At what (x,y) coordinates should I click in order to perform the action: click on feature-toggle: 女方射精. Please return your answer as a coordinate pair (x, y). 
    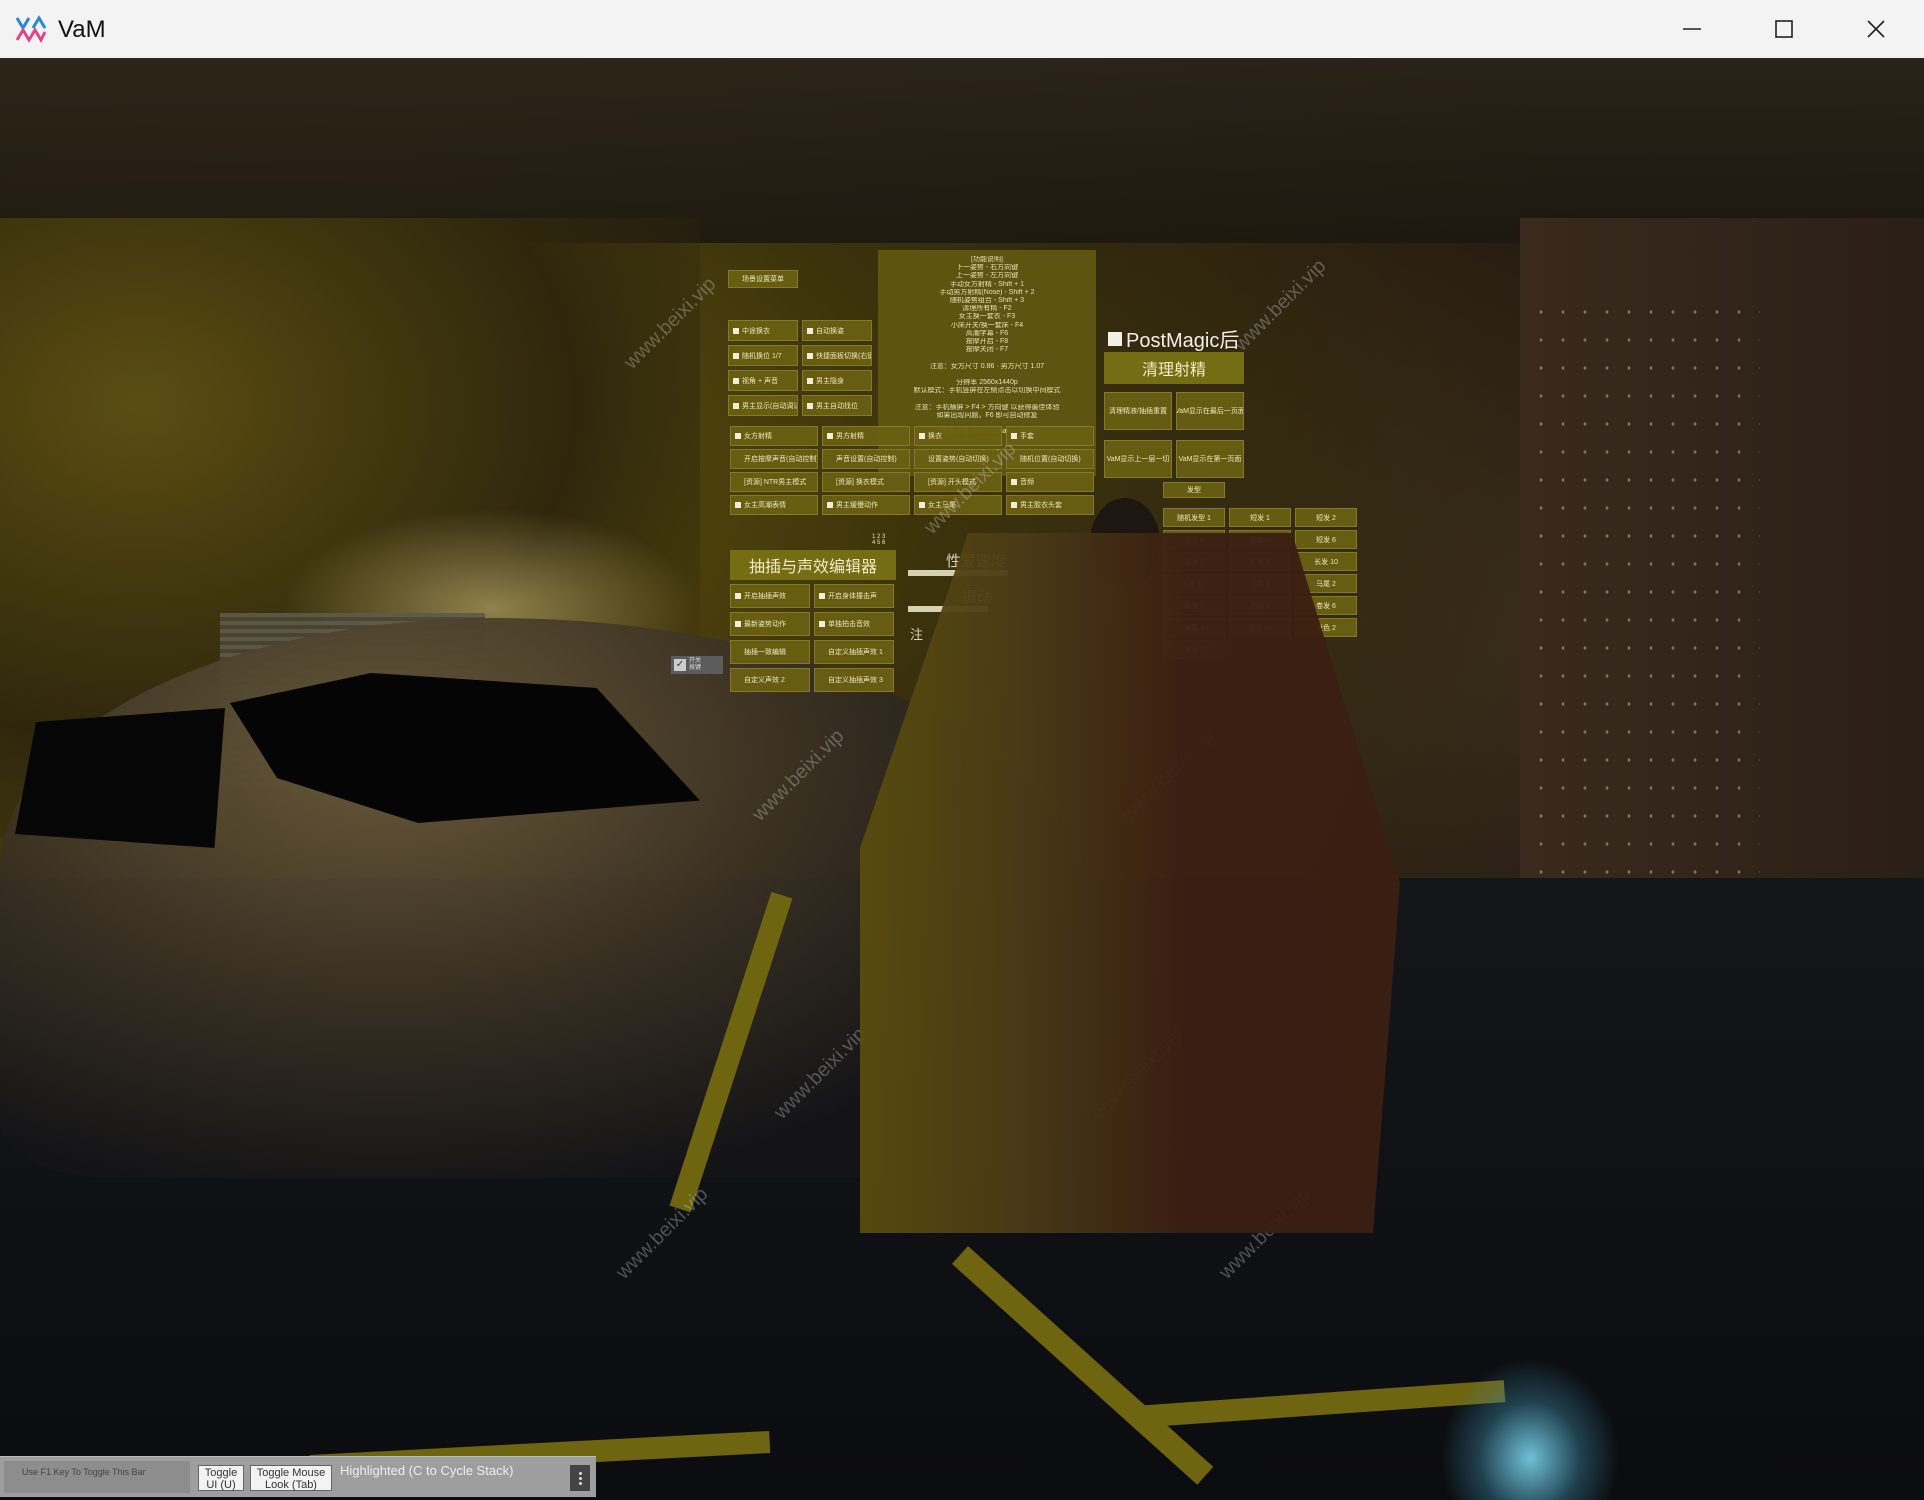
    Looking at the image, I should click on (774, 436).